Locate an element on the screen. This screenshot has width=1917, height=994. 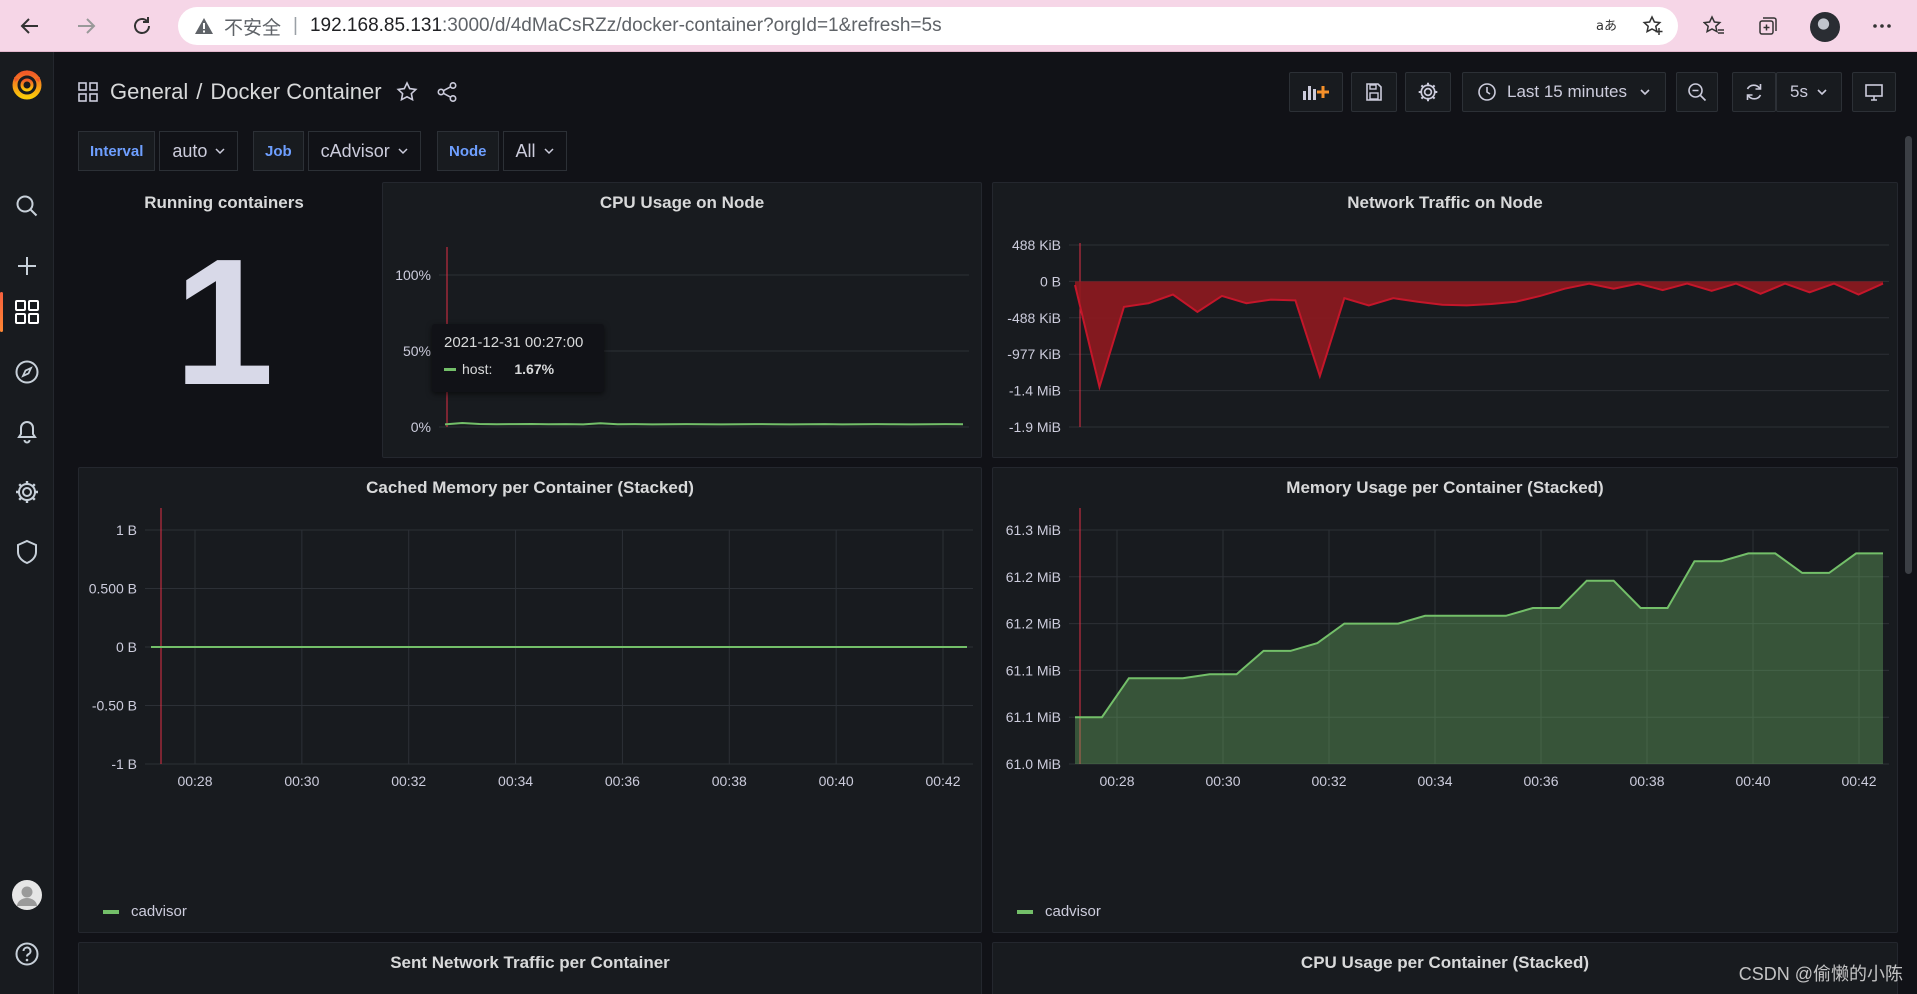
grafana-logo-icon is located at coordinates (27, 85).